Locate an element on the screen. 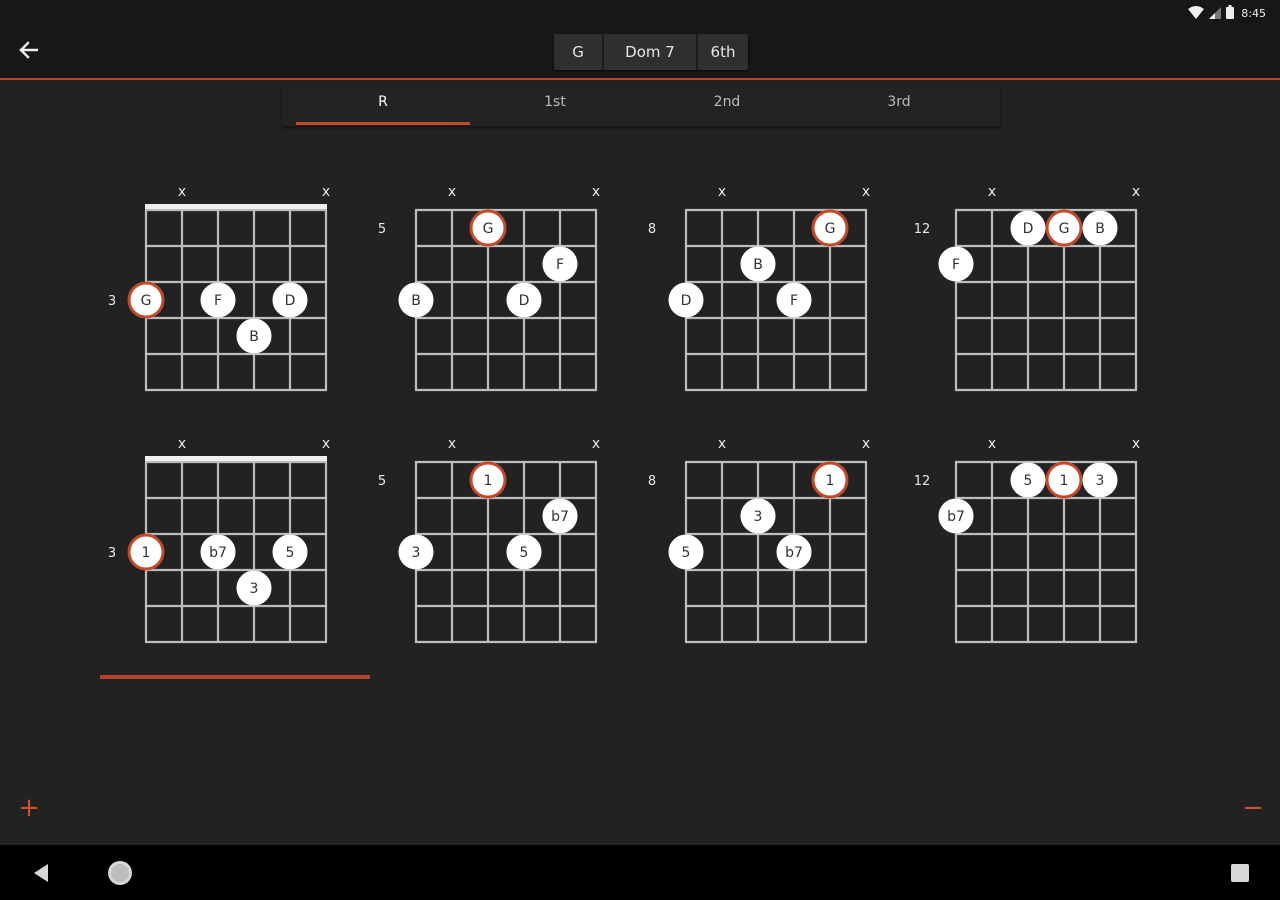  signal-icon is located at coordinates (1215, 13).